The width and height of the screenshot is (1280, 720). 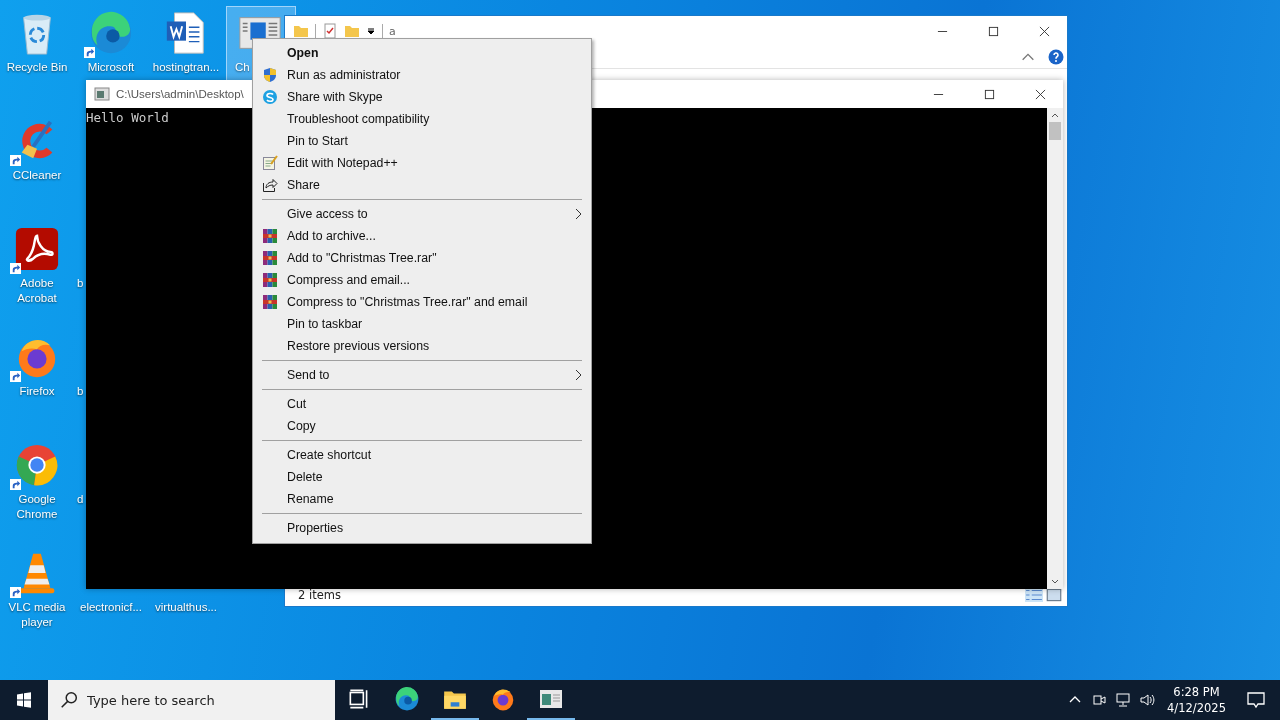 What do you see at coordinates (422, 119) in the screenshot?
I see `menu-item: Troubleshoot compatibility` at bounding box center [422, 119].